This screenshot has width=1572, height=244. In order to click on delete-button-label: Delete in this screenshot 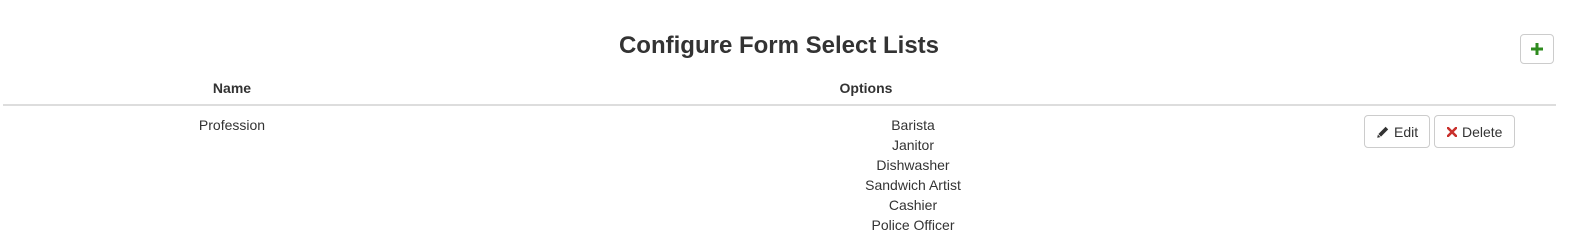, I will do `click(1482, 131)`.